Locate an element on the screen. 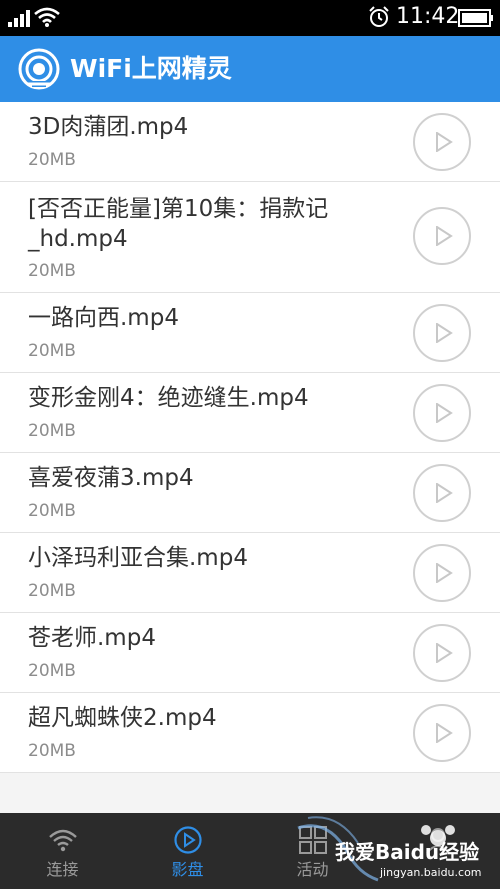 The height and width of the screenshot is (889, 500). video-name: [否否正能量]第10集：捐款记_hd.mp4 is located at coordinates (178, 224).